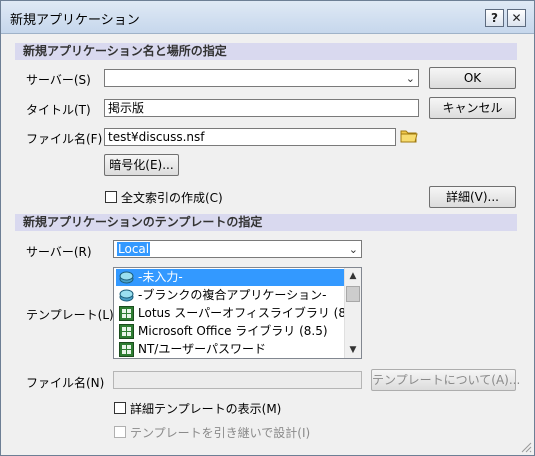 The height and width of the screenshot is (456, 535). Describe the element at coordinates (75, 20) in the screenshot. I see `window-title: 新規アプリケーション` at that location.